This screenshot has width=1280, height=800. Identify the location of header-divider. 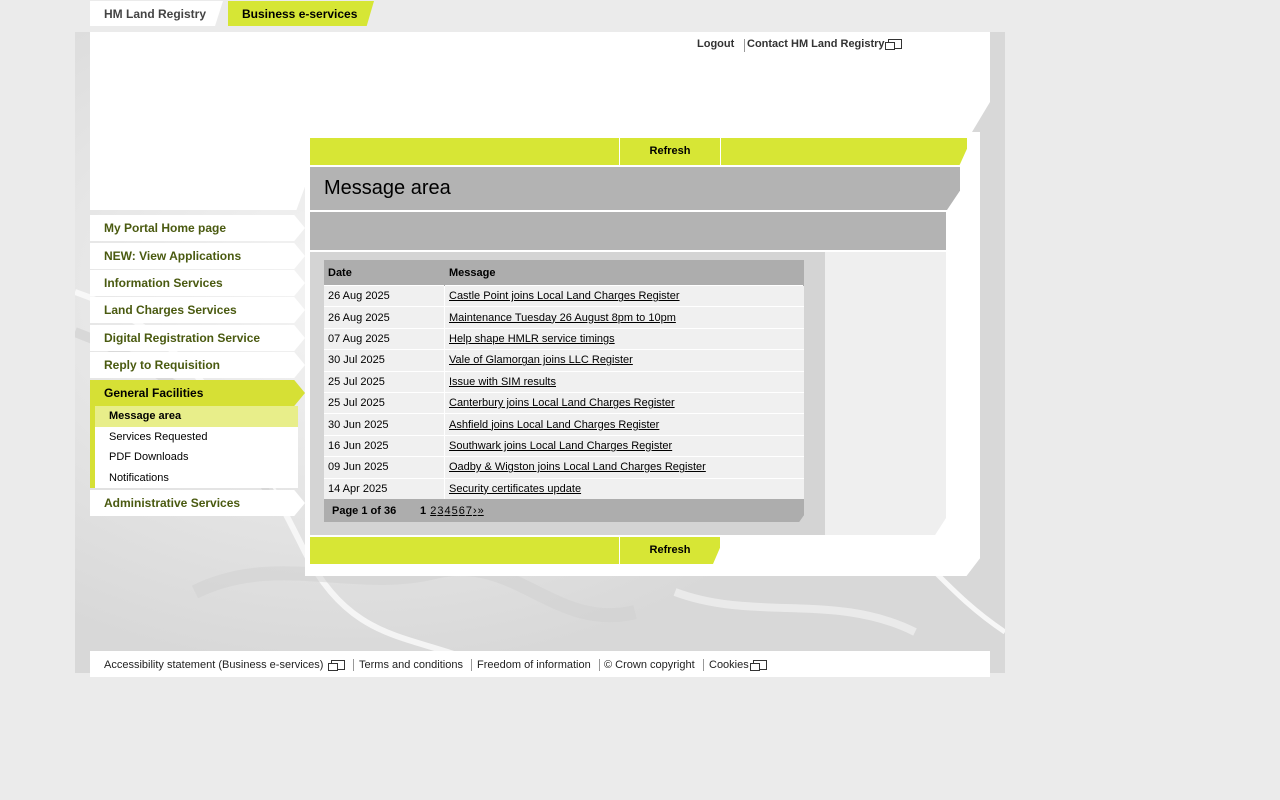
(744, 45).